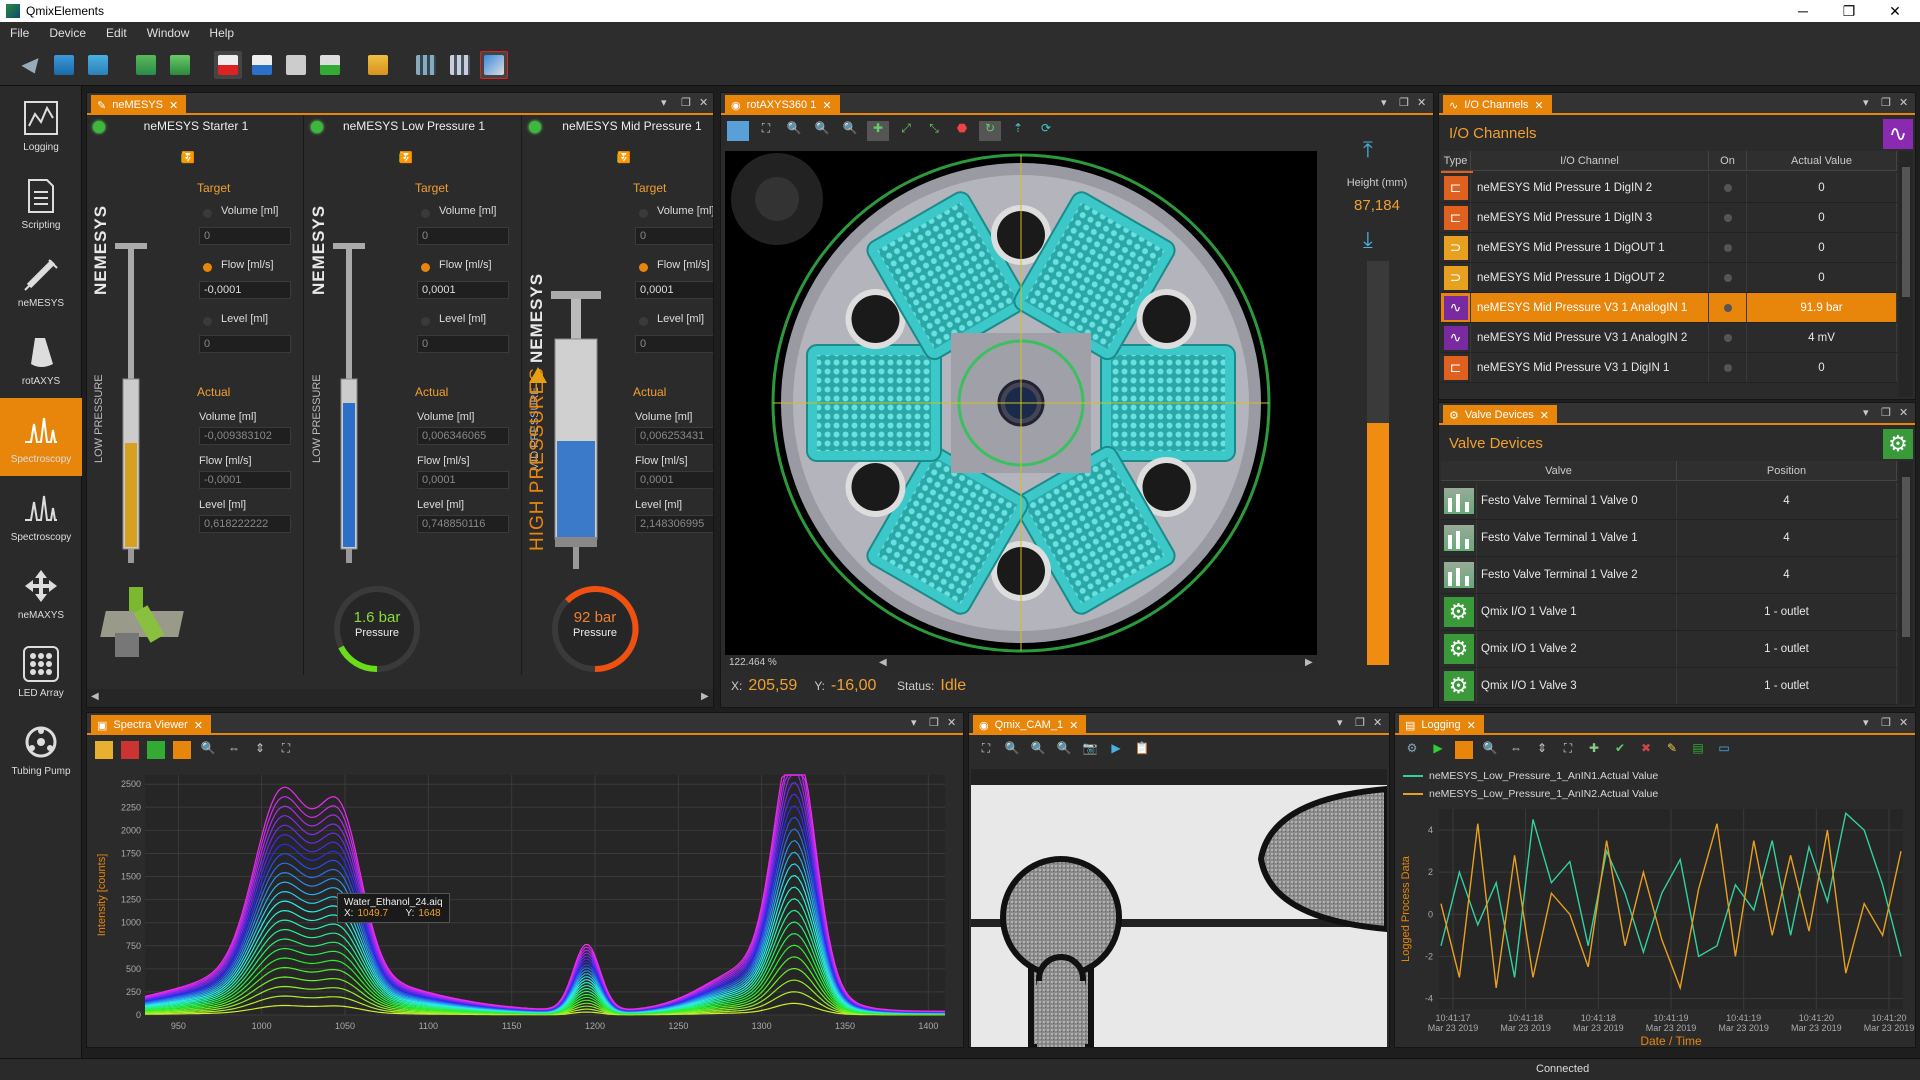  What do you see at coordinates (1669, 575) in the screenshot?
I see `valve-row: Festo Valve Terminal 1 Valve 2 4` at bounding box center [1669, 575].